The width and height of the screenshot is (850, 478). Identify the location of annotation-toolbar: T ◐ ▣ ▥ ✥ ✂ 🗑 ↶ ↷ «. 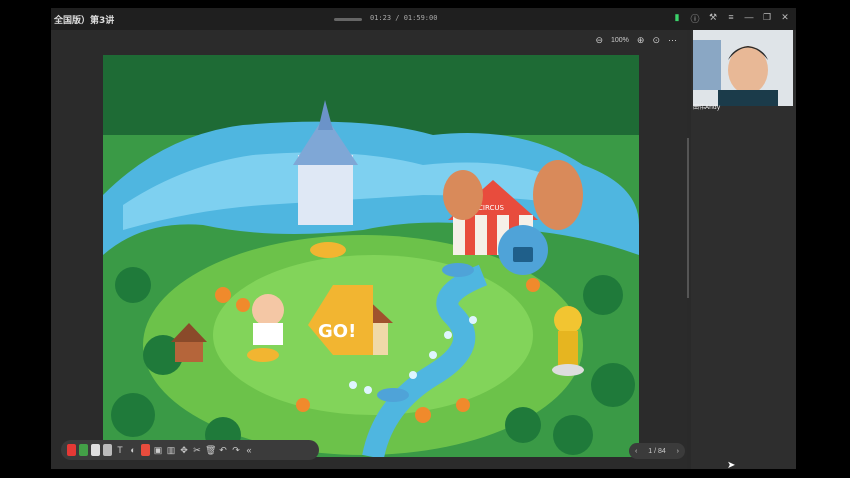
(190, 450).